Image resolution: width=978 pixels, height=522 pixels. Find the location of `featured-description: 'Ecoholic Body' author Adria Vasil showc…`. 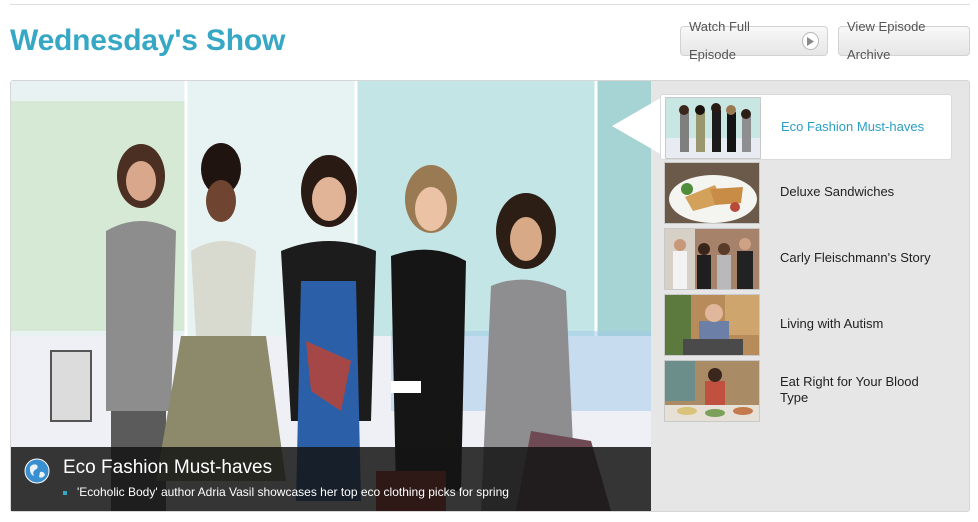

featured-description: 'Ecoholic Body' author Adria Vasil showc… is located at coordinates (293, 492).